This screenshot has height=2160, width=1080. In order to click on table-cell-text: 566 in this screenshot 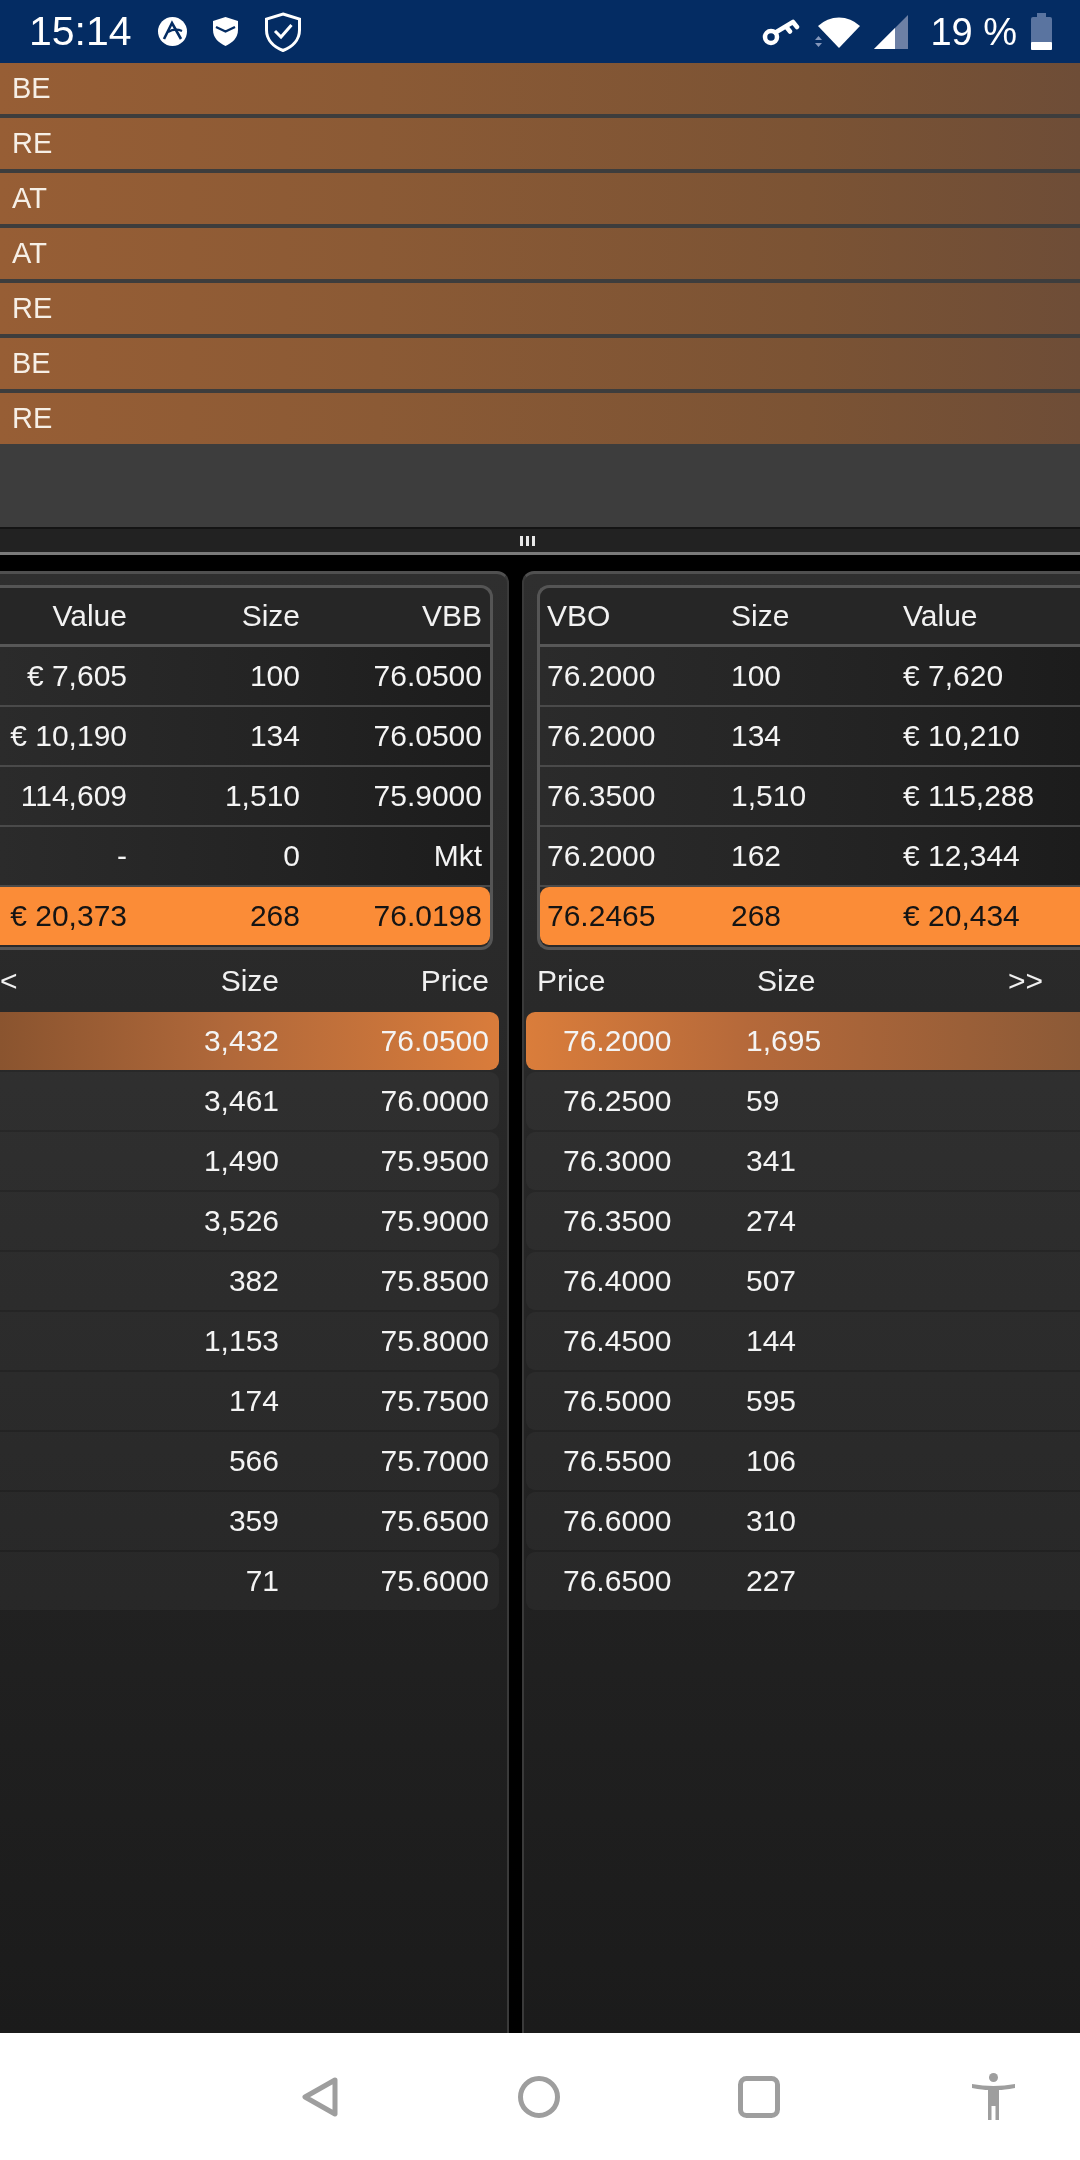, I will do `click(253, 1461)`.